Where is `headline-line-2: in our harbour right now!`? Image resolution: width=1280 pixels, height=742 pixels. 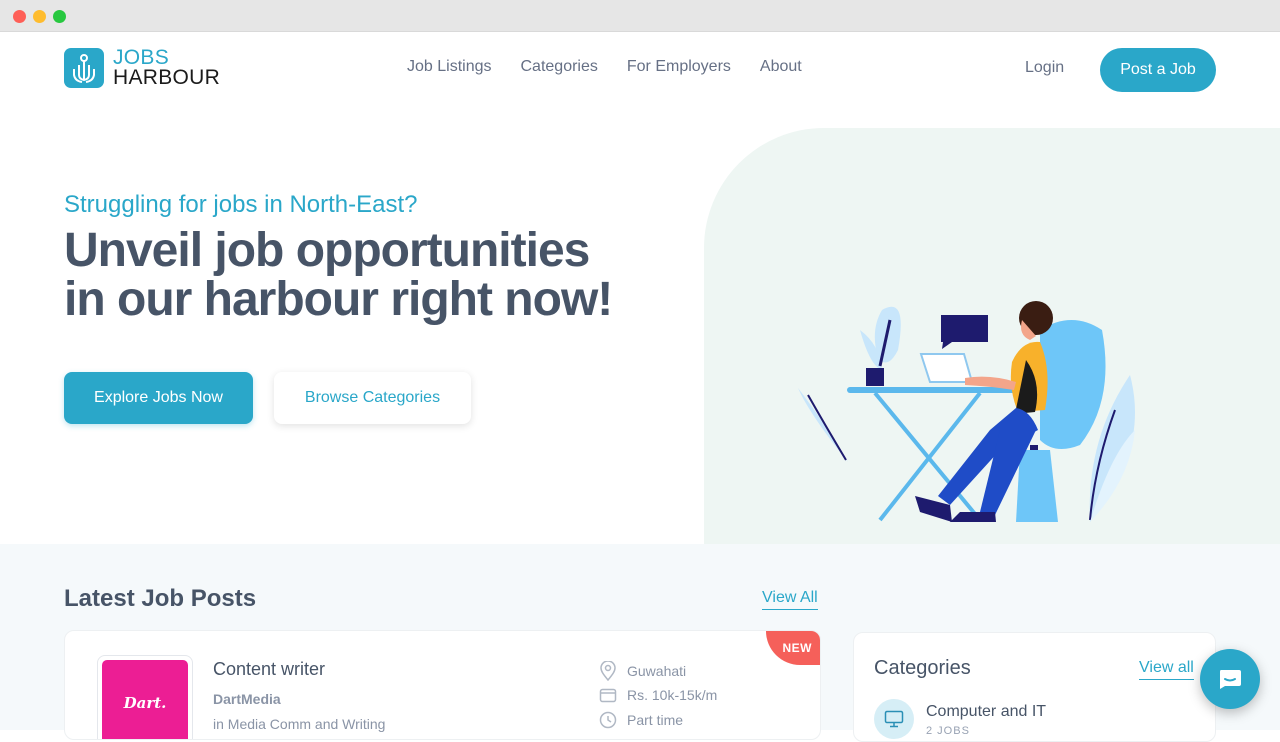
headline-line-2: in our harbour right now! is located at coordinates (338, 299).